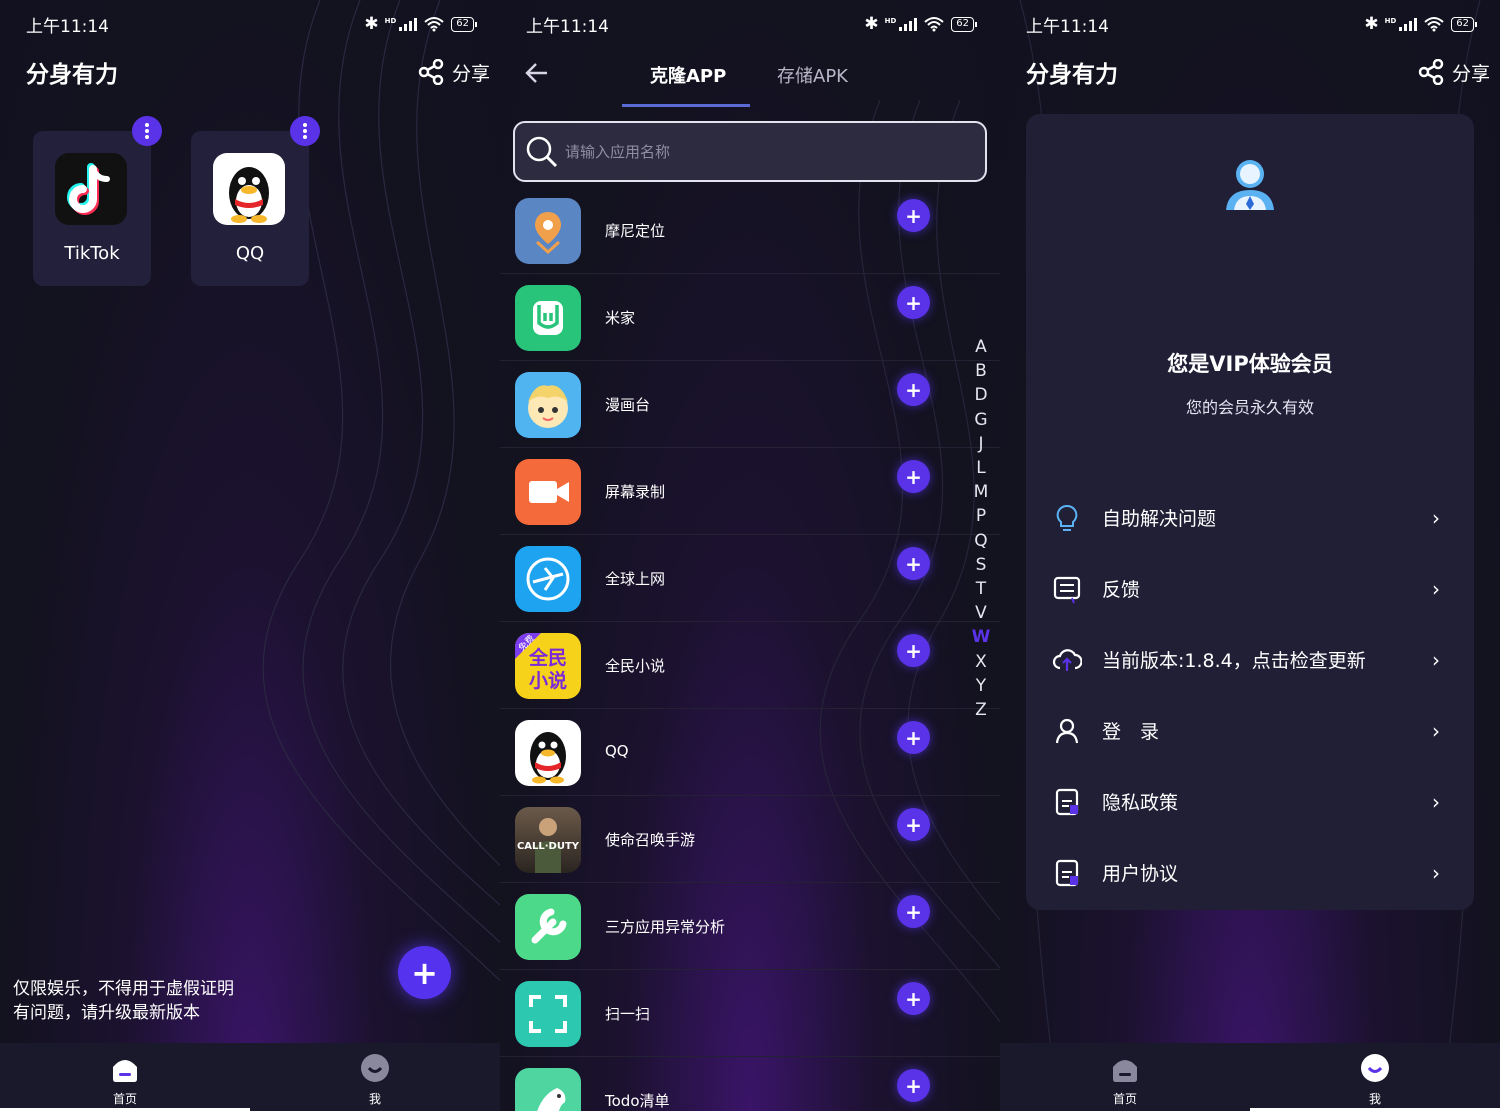  I want to click on index-letter: G, so click(981, 420).